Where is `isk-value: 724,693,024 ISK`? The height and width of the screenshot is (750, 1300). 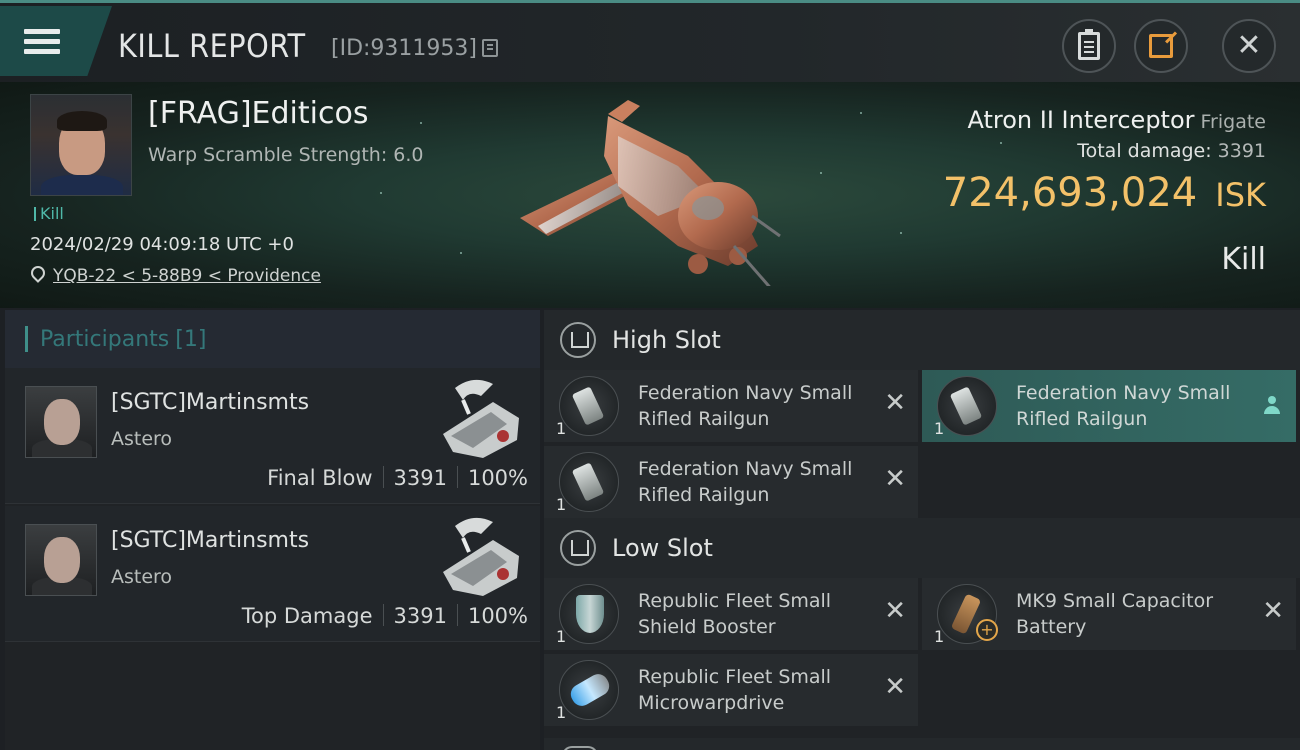
isk-value: 724,693,024 ISK is located at coordinates (1104, 193).